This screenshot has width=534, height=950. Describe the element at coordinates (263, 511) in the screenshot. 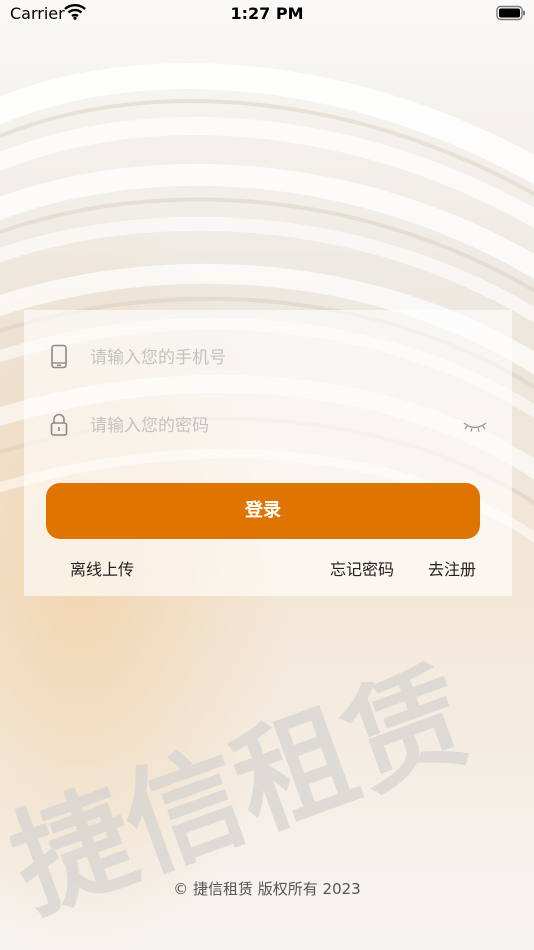

I see `login-button: 登录` at that location.